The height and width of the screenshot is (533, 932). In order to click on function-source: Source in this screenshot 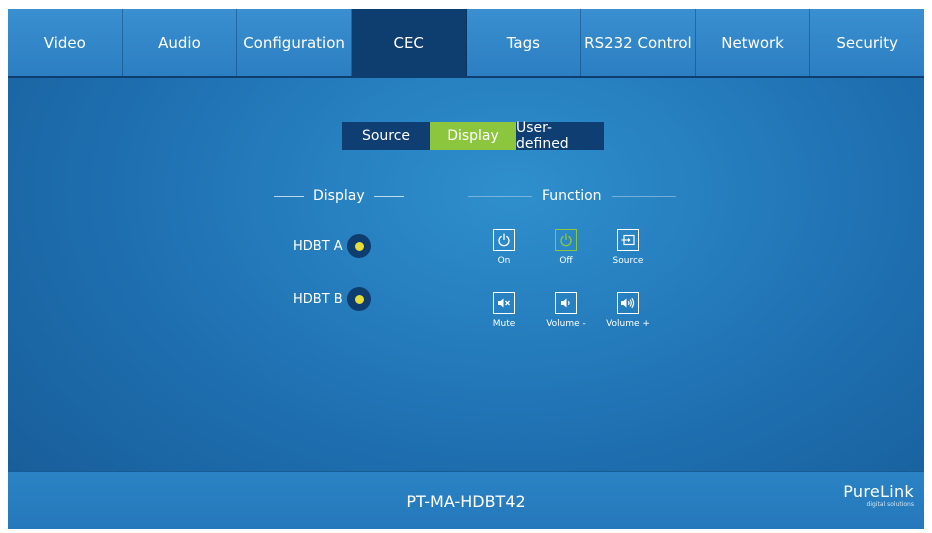, I will do `click(628, 247)`.